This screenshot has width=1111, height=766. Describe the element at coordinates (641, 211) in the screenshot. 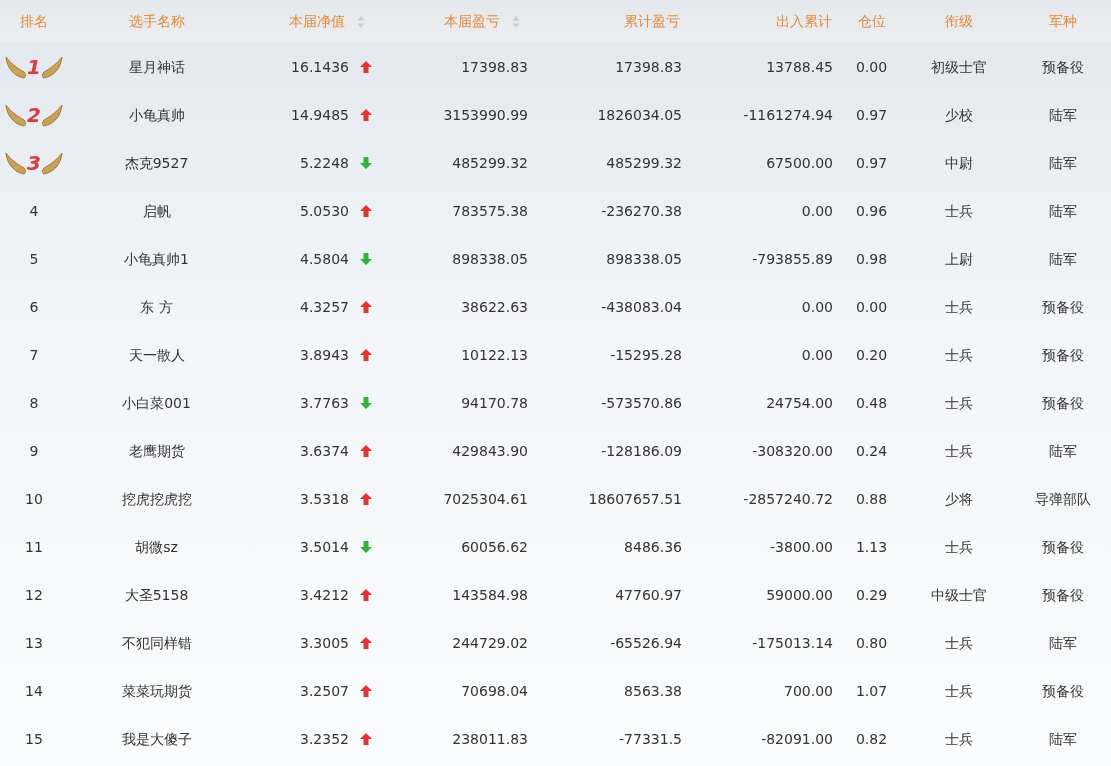

I see `table-cell-text: -236270.38` at that location.